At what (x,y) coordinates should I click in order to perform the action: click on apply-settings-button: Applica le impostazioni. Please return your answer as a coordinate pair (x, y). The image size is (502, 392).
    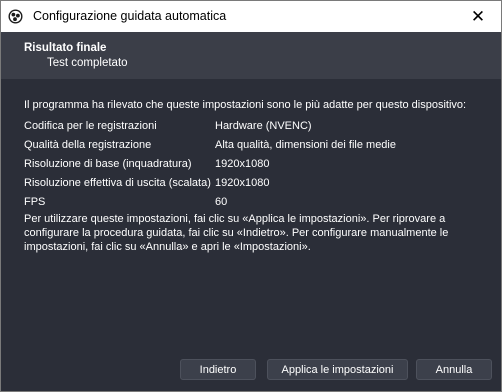
    Looking at the image, I should click on (337, 369).